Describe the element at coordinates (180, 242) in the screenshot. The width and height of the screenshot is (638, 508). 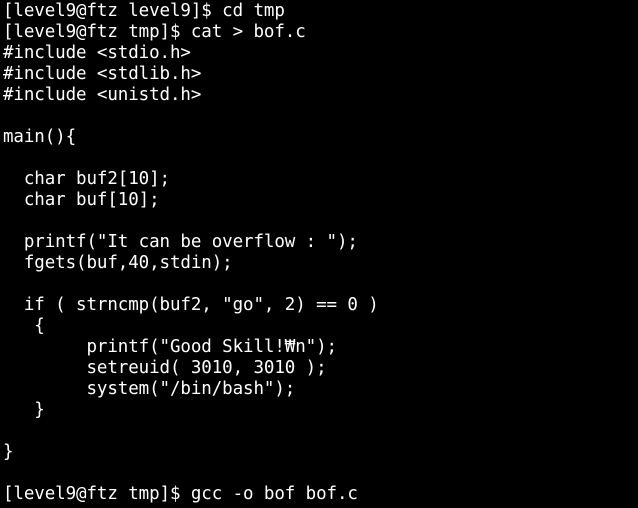
I see `terminal-line: printf("It can be overflow : ");` at that location.